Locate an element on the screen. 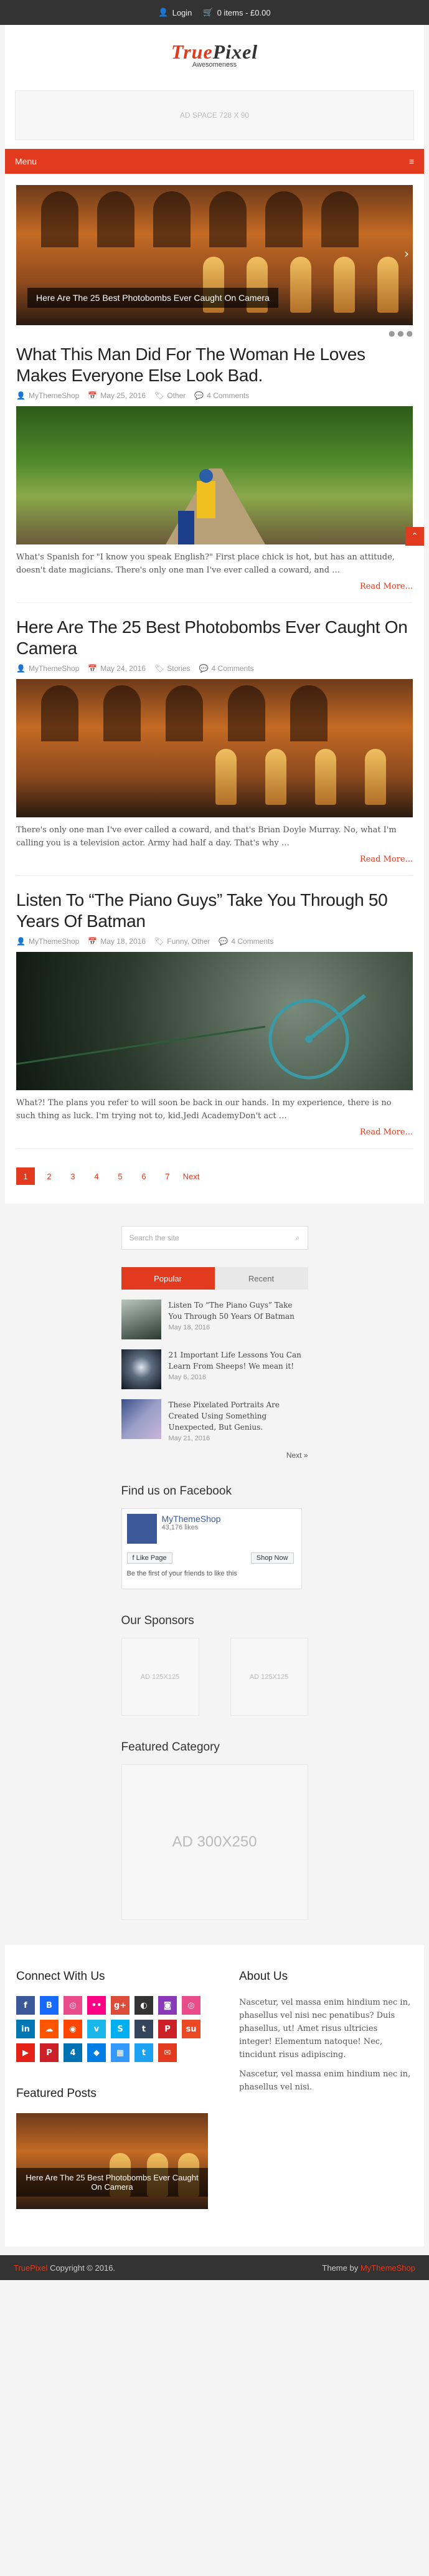 The width and height of the screenshot is (429, 2576). theme-author-link: MyThemeShop is located at coordinates (388, 2268).